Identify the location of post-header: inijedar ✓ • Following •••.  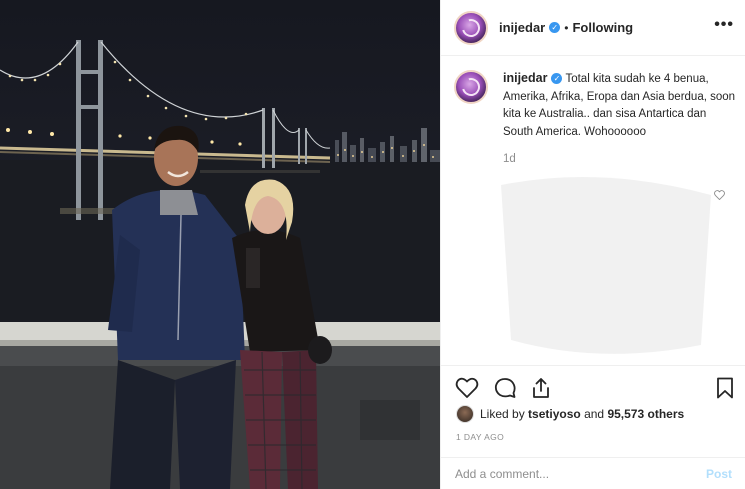
(593, 28).